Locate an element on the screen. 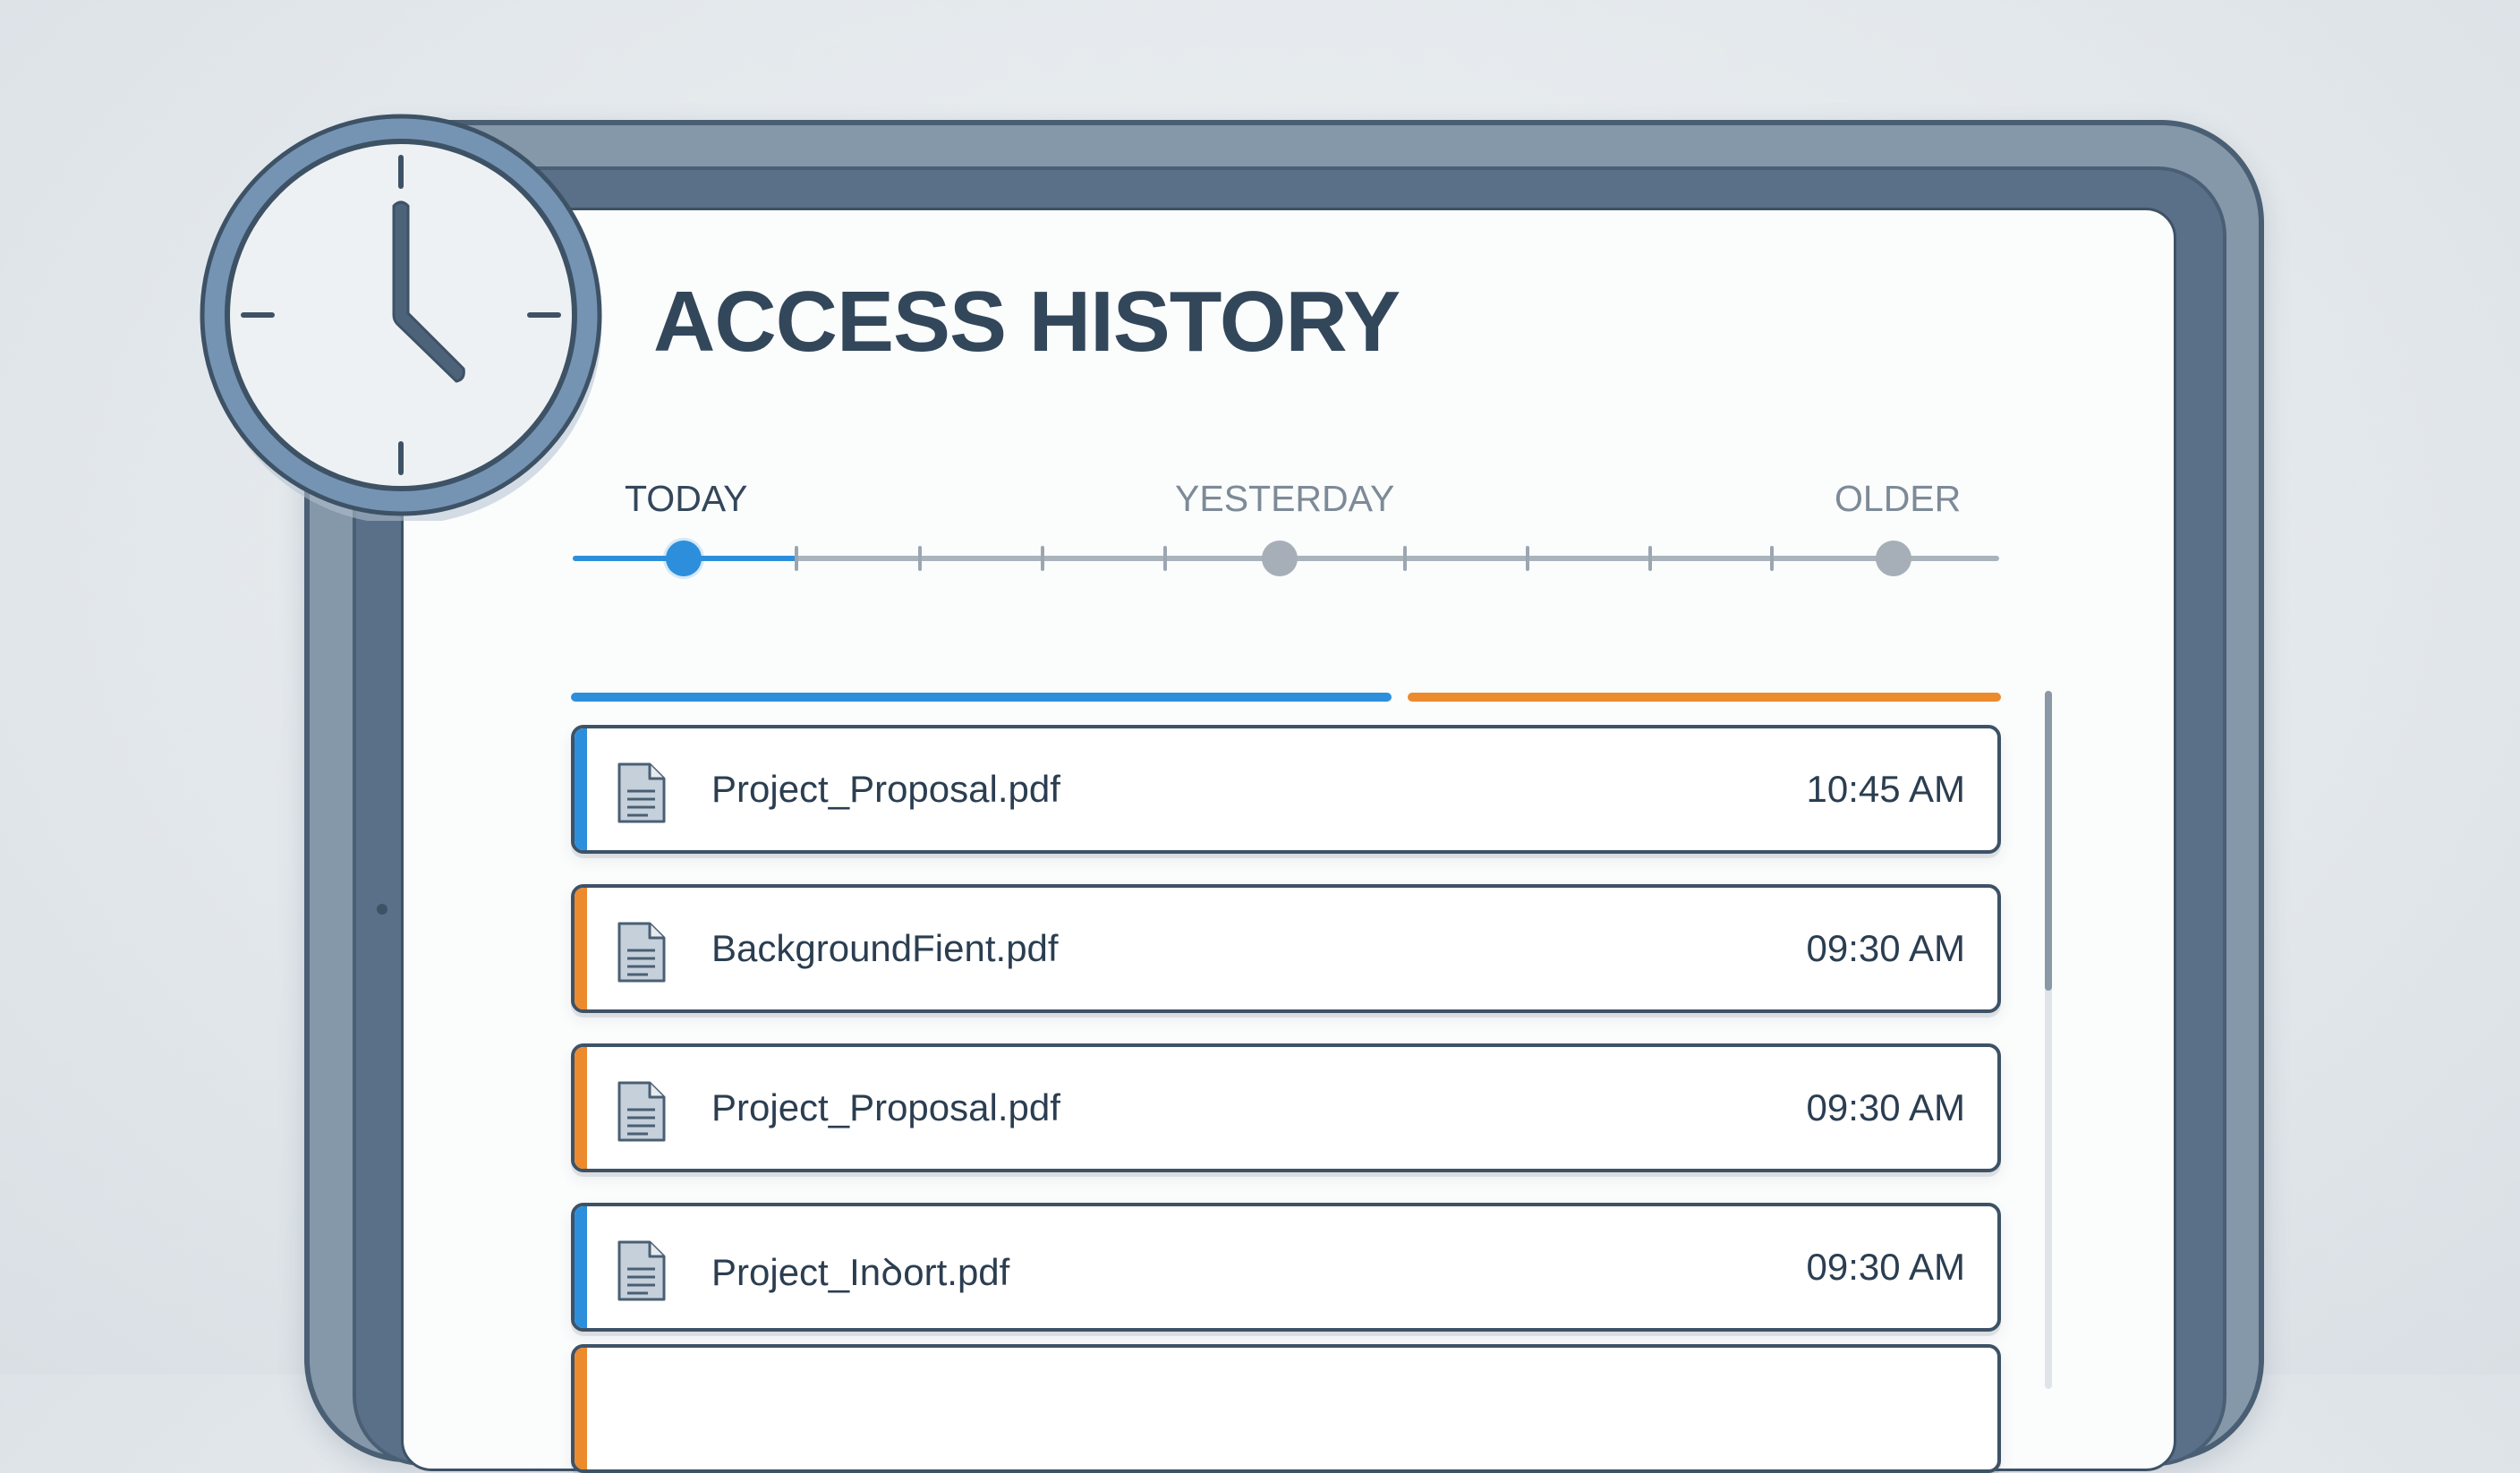 This screenshot has width=2520, height=1473. timeline-label-older: OLDER is located at coordinates (1898, 499).